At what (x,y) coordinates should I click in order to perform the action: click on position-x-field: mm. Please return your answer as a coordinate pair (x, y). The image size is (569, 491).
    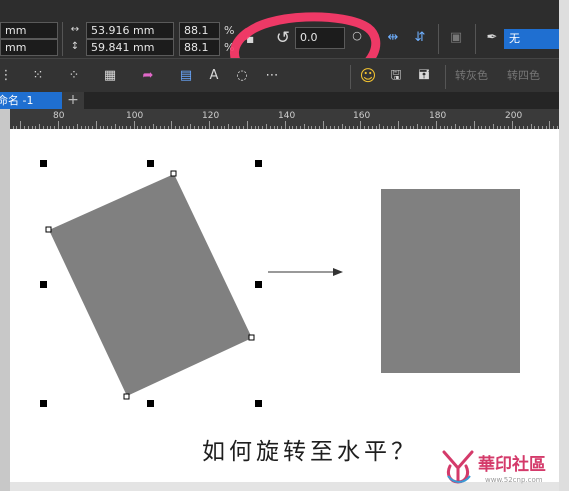
    Looking at the image, I should click on (29, 30).